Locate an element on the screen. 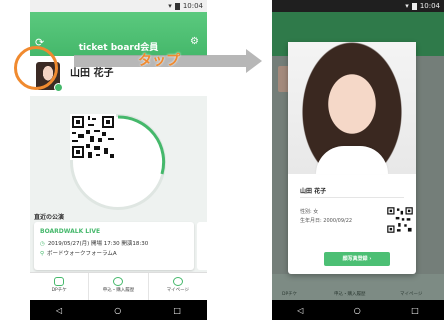 The height and width of the screenshot is (320, 444). gender-field: 性別: 女 is located at coordinates (309, 212).